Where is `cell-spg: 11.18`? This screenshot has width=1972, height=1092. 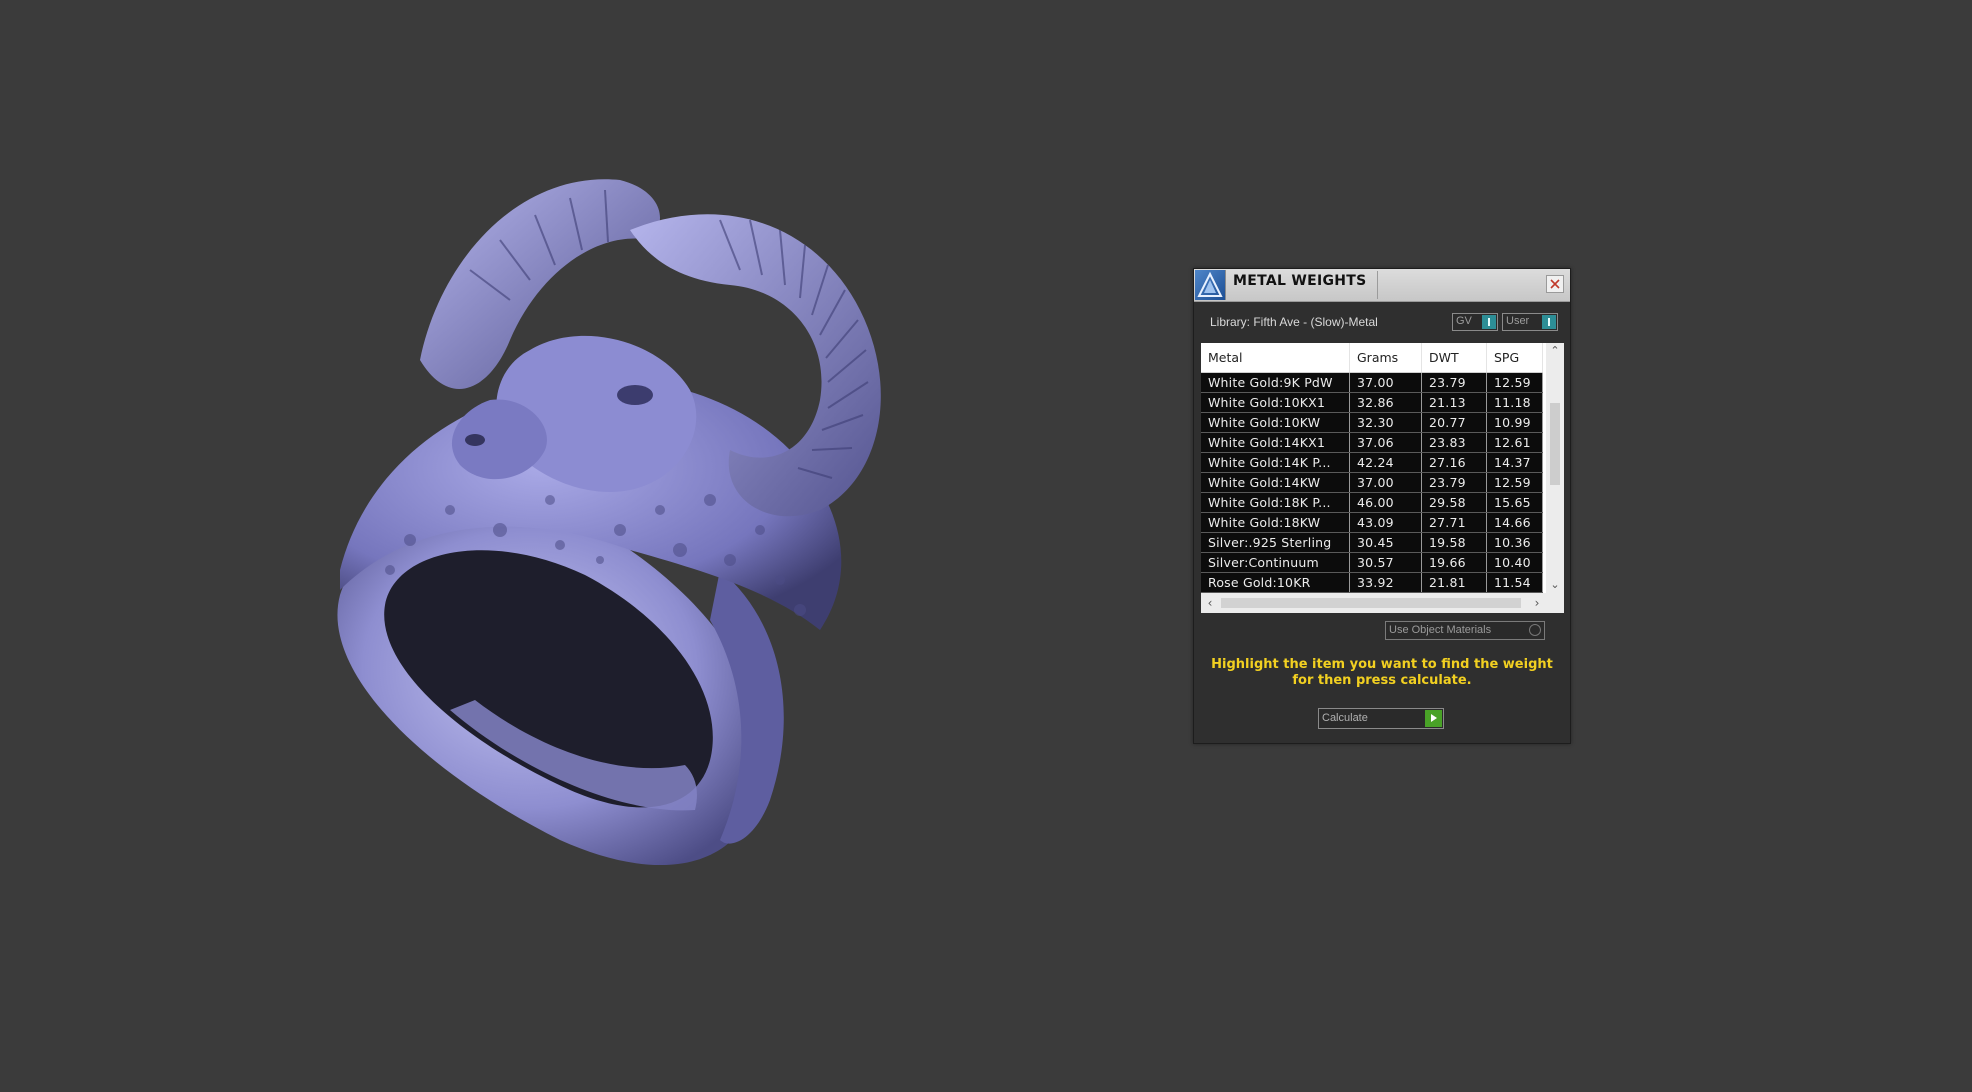
cell-spg: 11.18 is located at coordinates (1514, 402).